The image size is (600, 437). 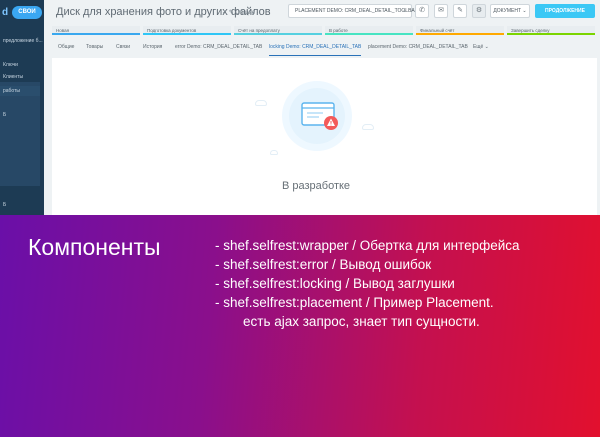 What do you see at coordinates (357, 11) in the screenshot?
I see `placement-select-value: PLACEMENT DEMO: CRM_DEAL_DETAIL_TOOLBAR` at bounding box center [357, 11].